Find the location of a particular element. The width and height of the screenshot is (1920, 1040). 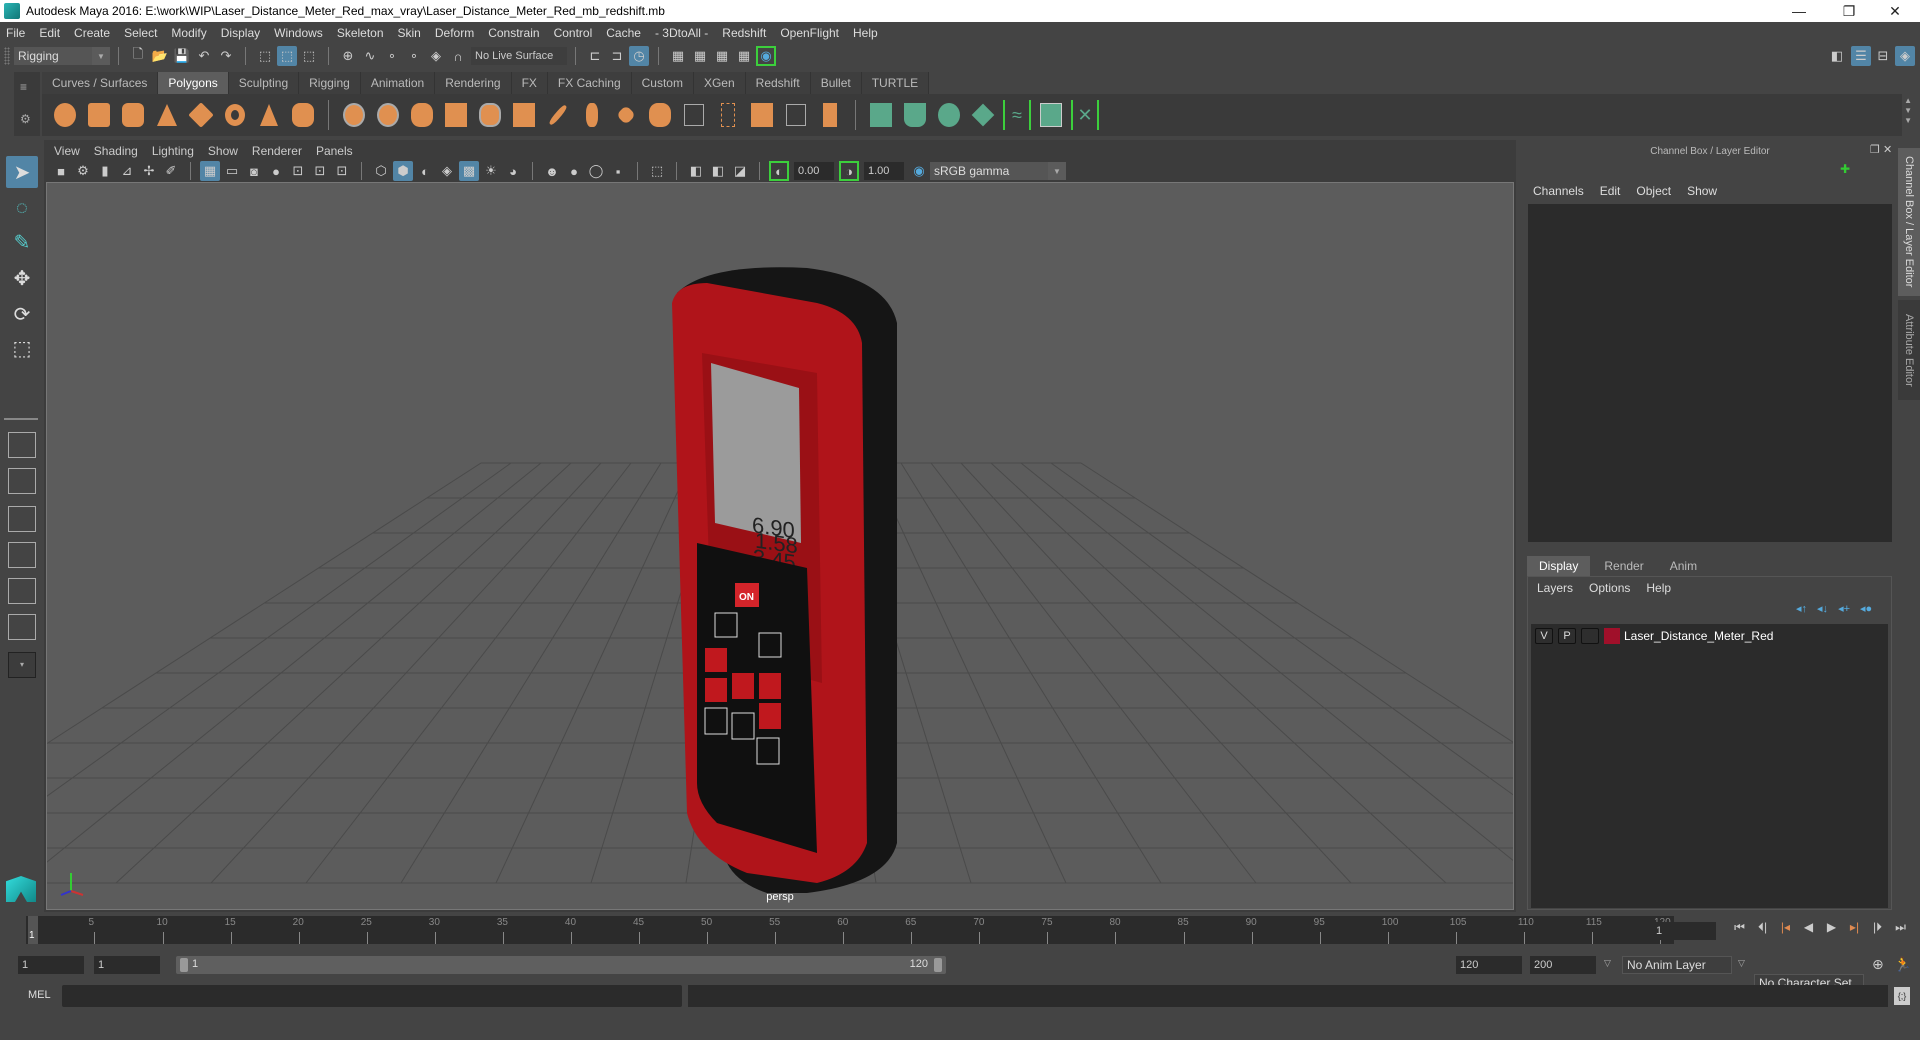

automatic-uv-icon is located at coordinates (983, 115).